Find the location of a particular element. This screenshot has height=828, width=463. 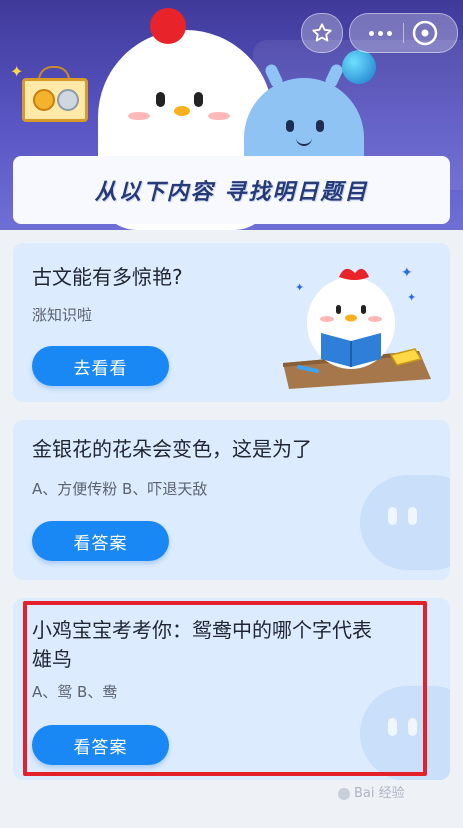

card-title: 古文能有多惊艳? is located at coordinates (107, 277).